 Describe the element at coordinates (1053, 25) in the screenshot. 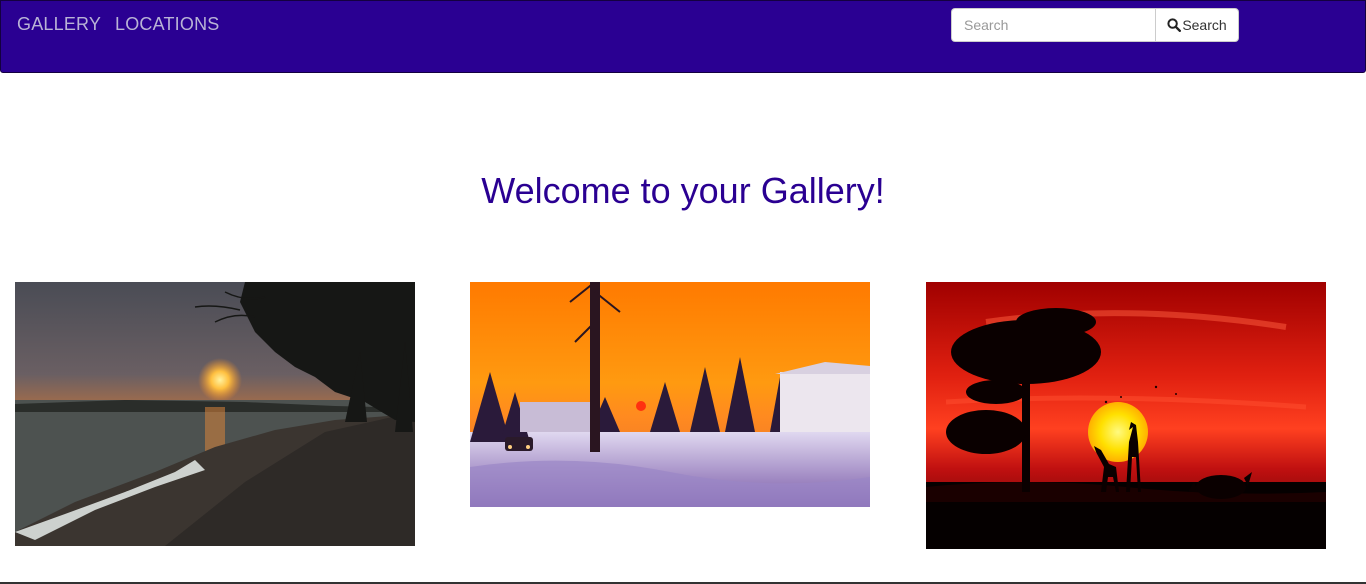

I see `search-input` at that location.